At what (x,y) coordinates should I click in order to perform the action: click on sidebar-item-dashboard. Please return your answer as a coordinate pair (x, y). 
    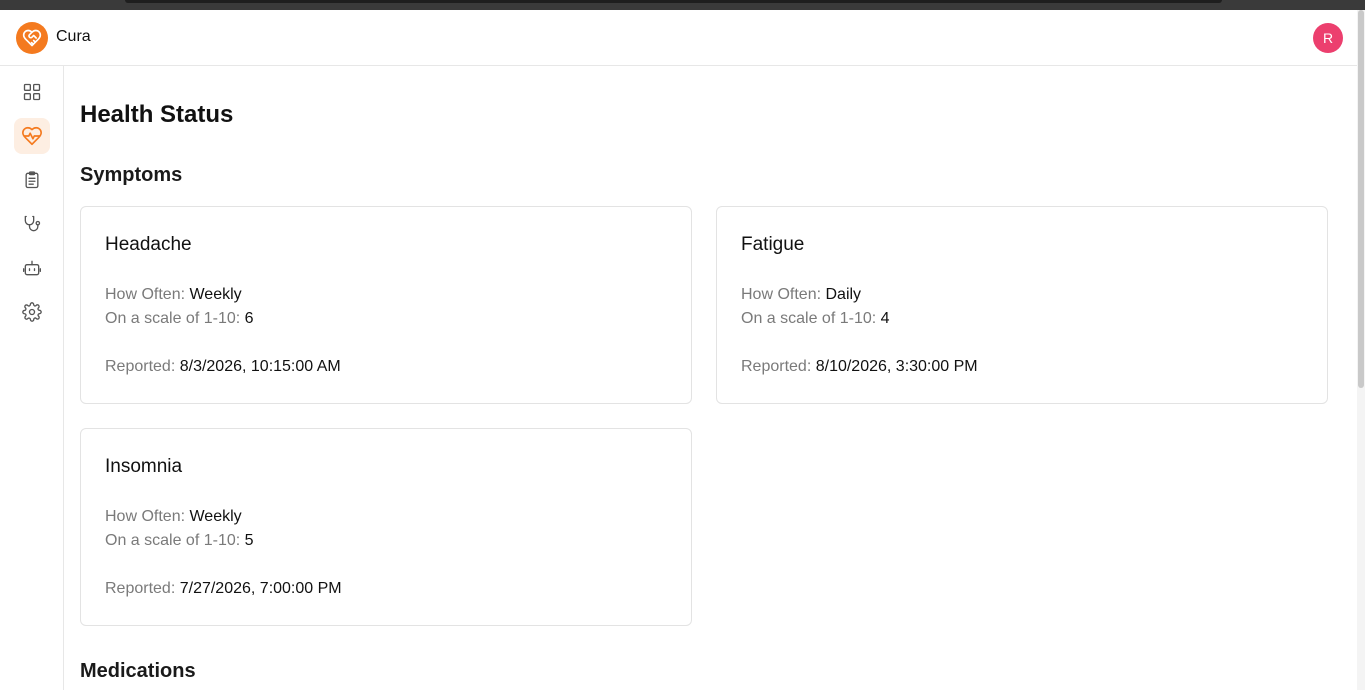
    Looking at the image, I should click on (32, 92).